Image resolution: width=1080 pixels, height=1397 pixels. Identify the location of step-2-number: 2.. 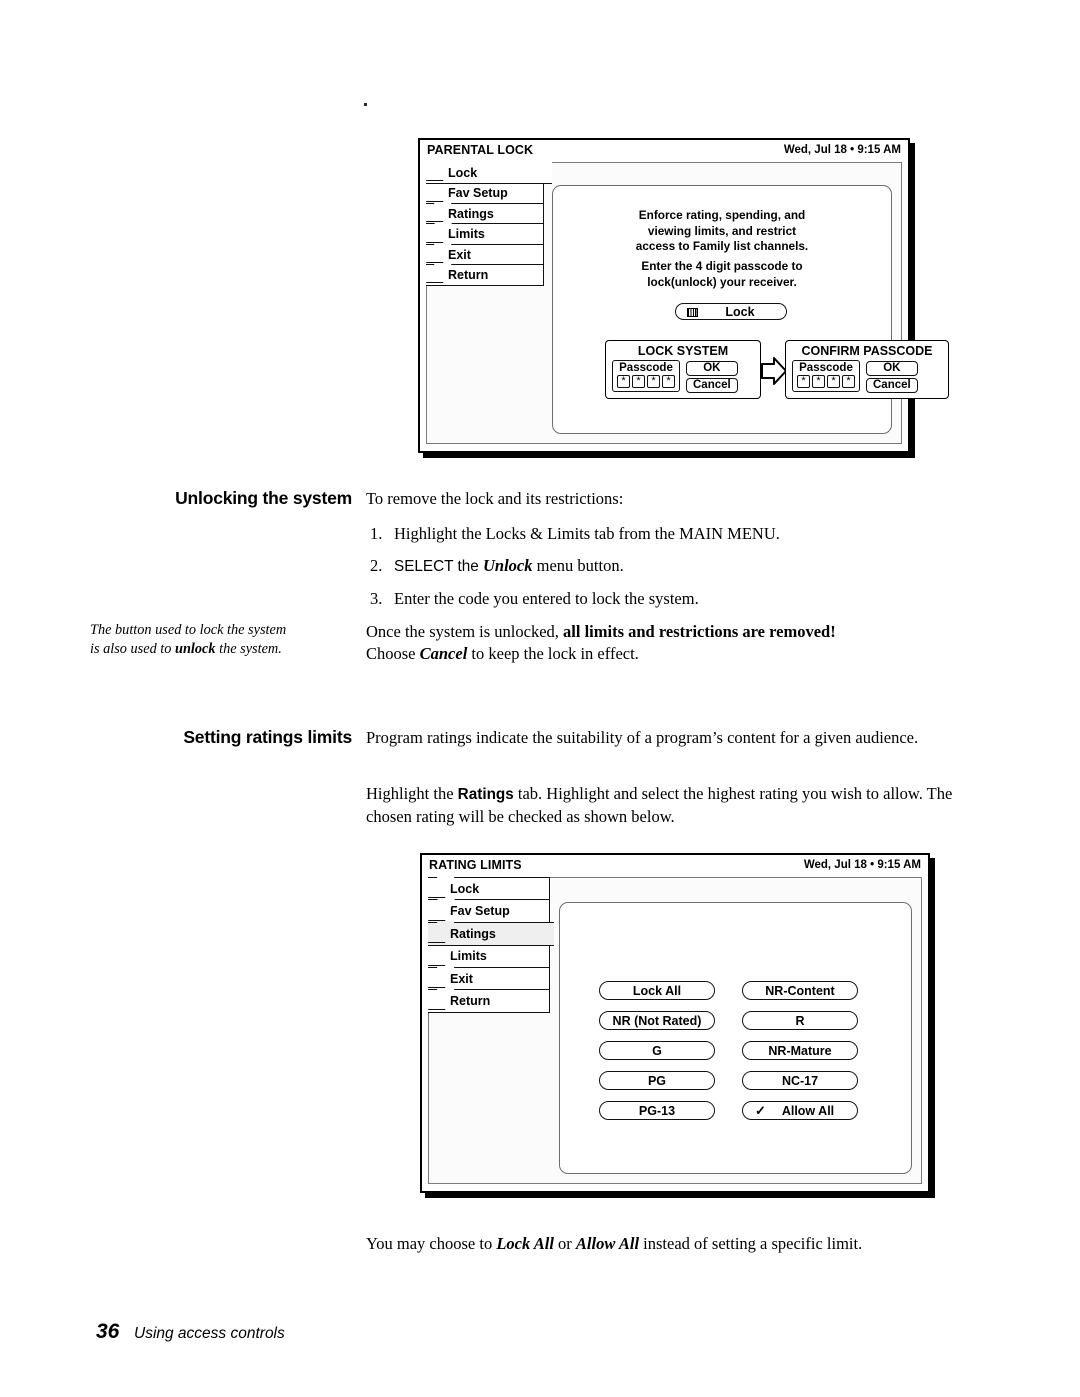
(376, 565).